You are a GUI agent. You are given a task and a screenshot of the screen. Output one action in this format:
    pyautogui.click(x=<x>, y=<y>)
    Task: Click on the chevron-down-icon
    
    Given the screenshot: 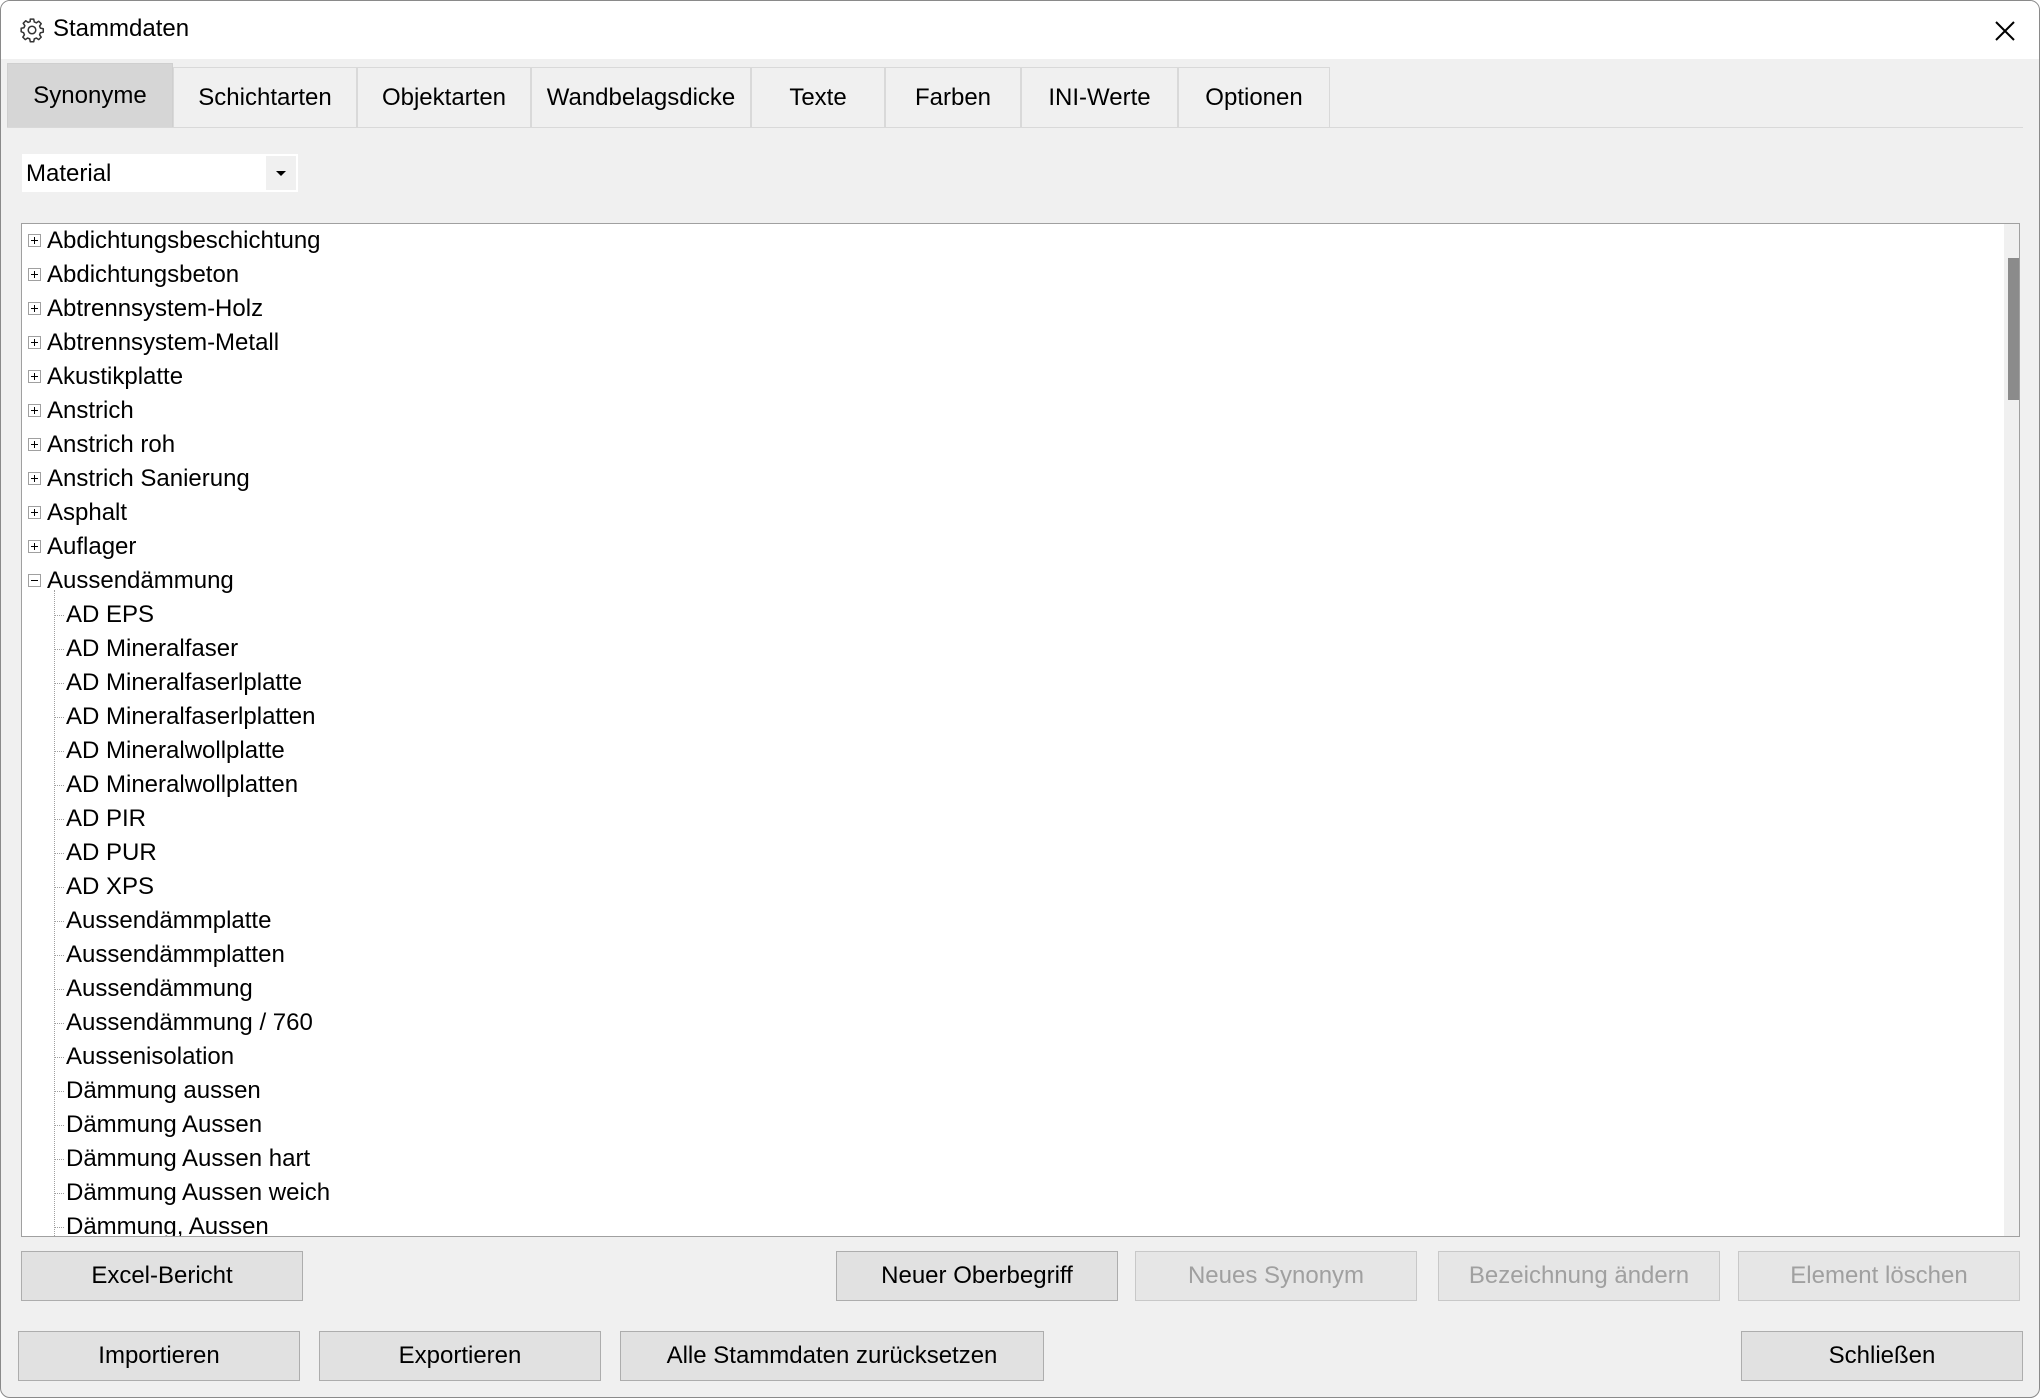 What is the action you would take?
    pyautogui.click(x=281, y=173)
    